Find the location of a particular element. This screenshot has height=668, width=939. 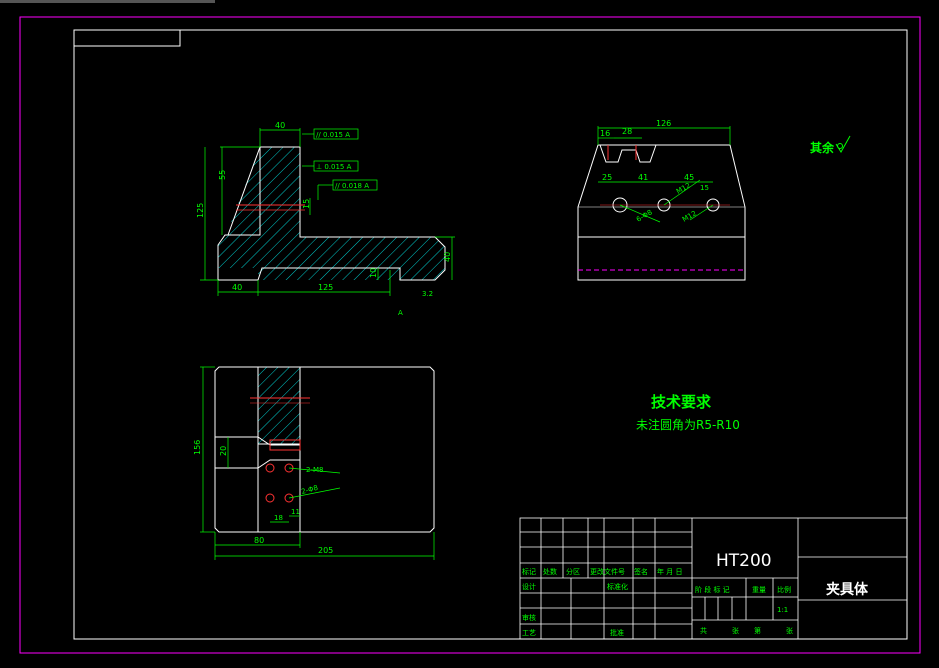

sheet-total: 共 is located at coordinates (703, 630).